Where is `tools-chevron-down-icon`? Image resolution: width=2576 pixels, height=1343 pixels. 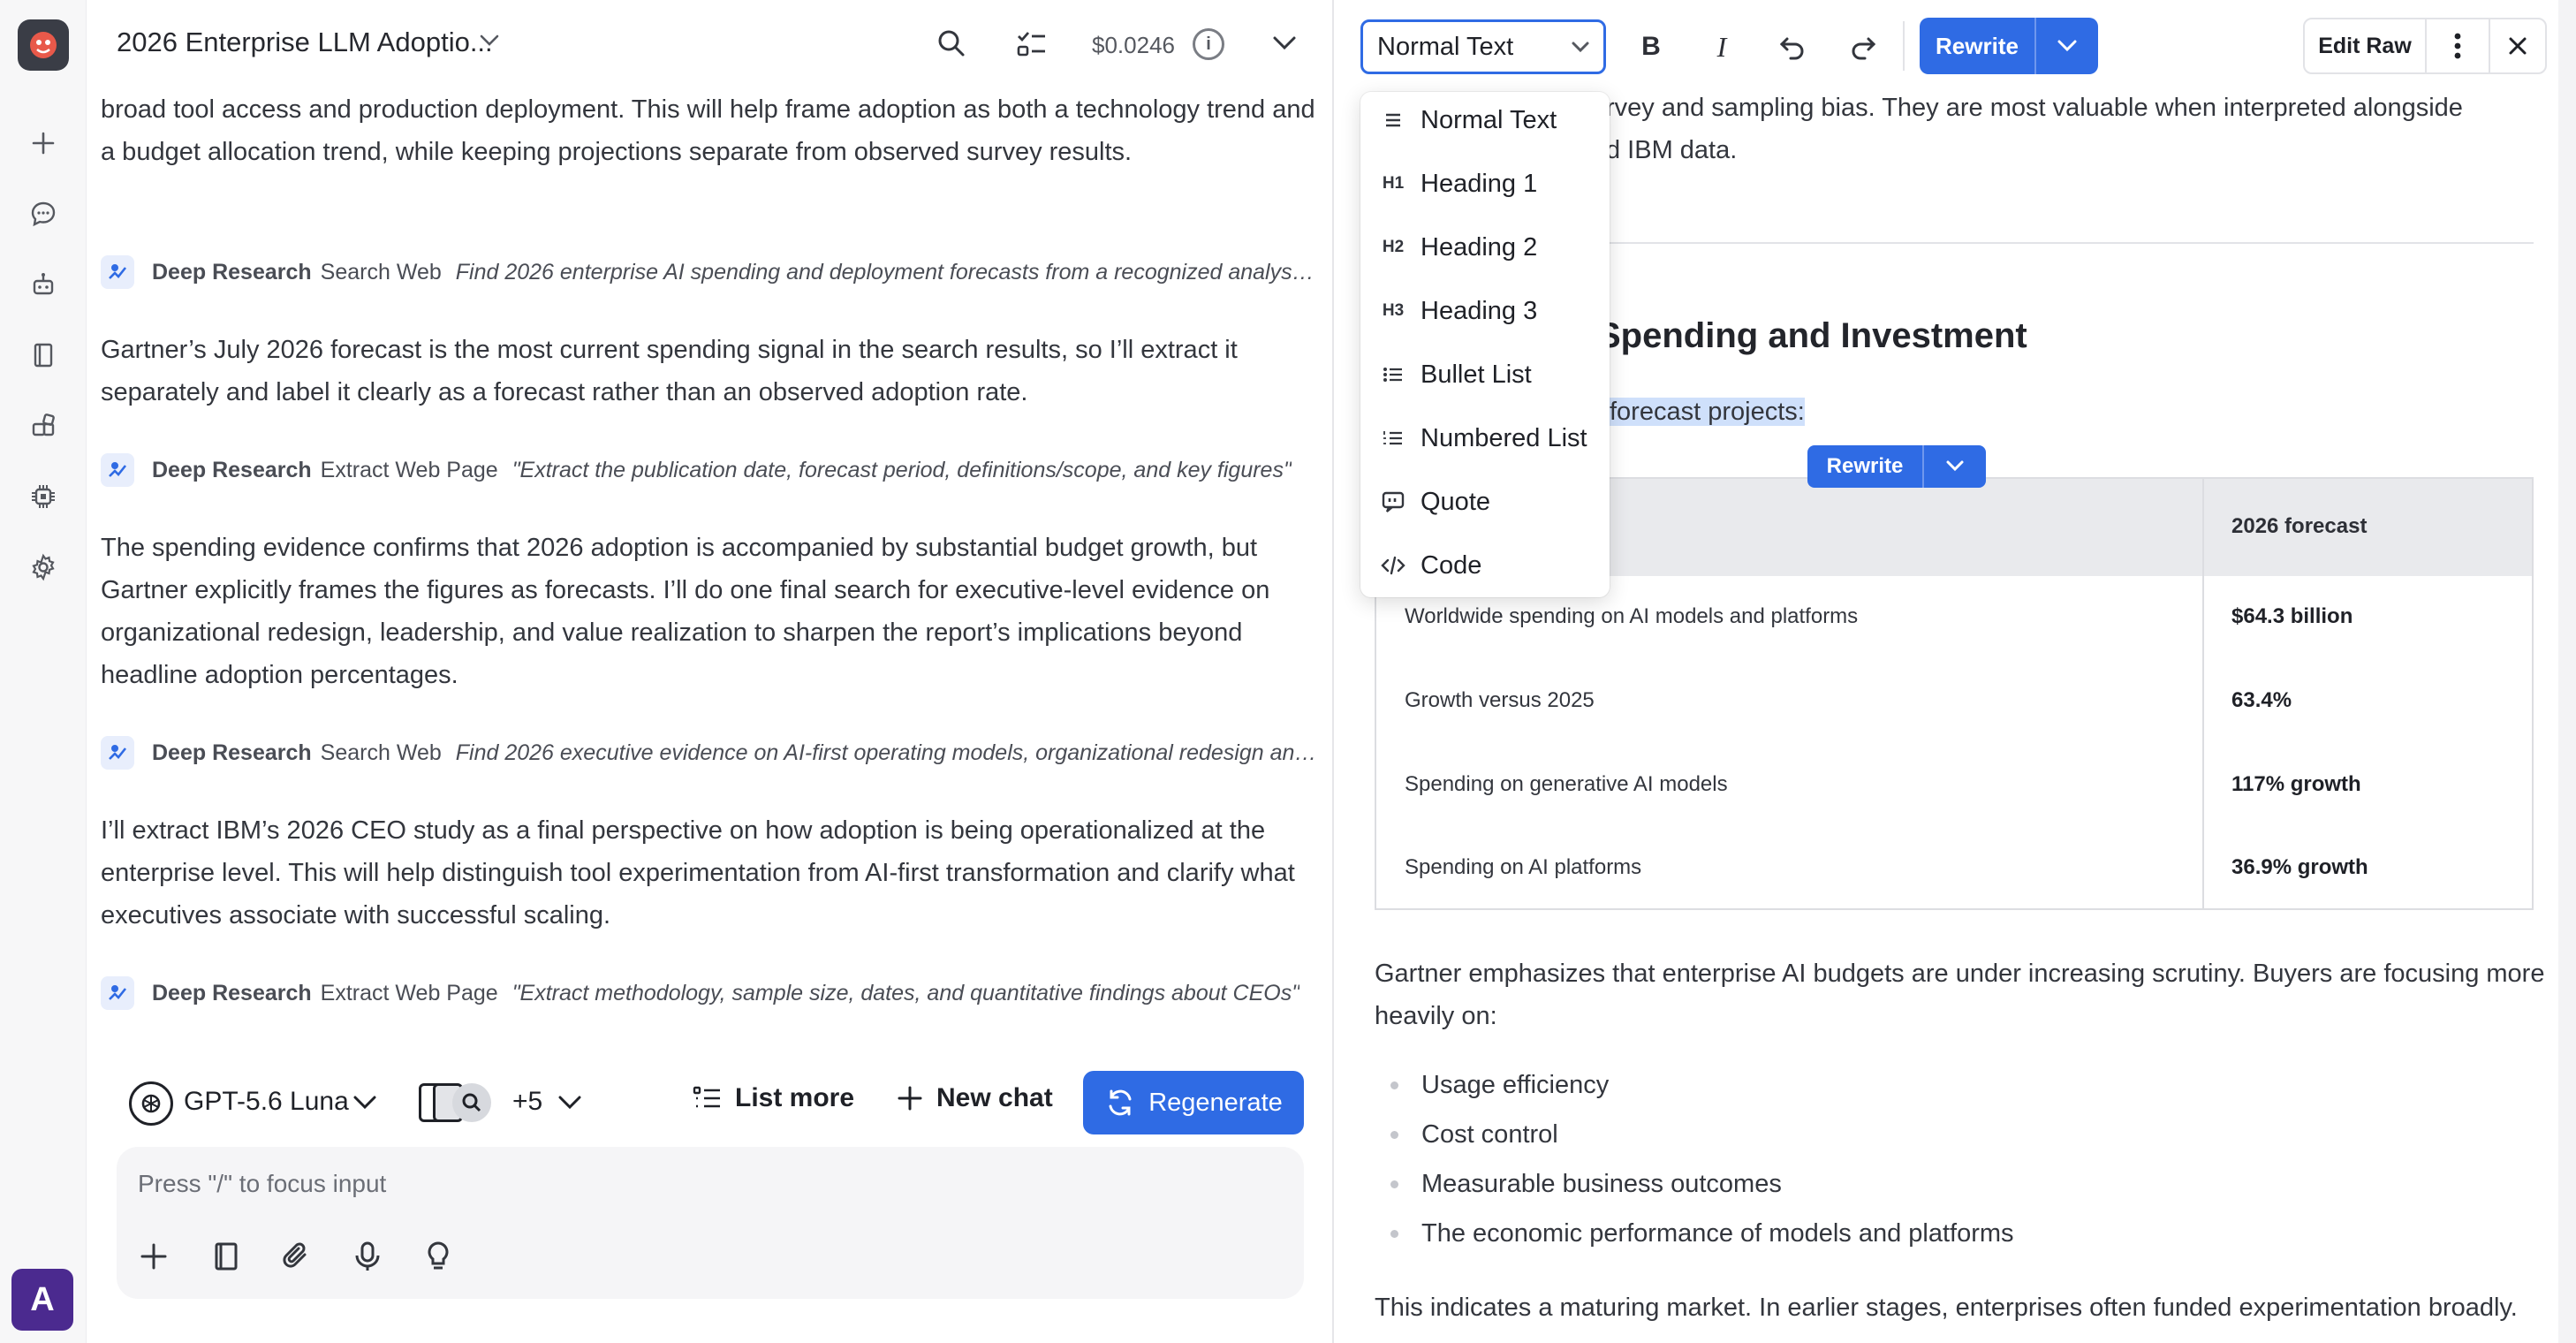 tools-chevron-down-icon is located at coordinates (570, 1105).